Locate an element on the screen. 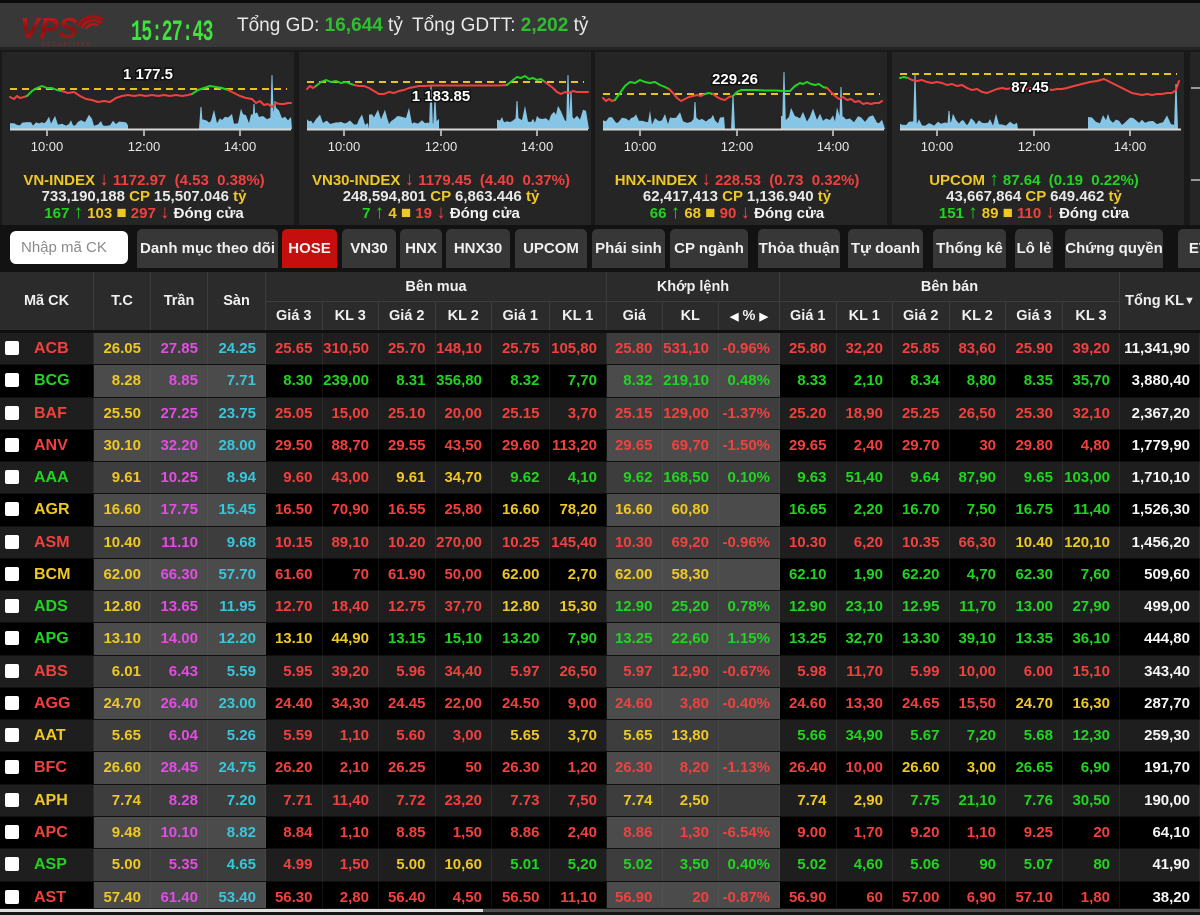 The width and height of the screenshot is (1200, 915). svg-text: 1 177.5 is located at coordinates (148, 74).